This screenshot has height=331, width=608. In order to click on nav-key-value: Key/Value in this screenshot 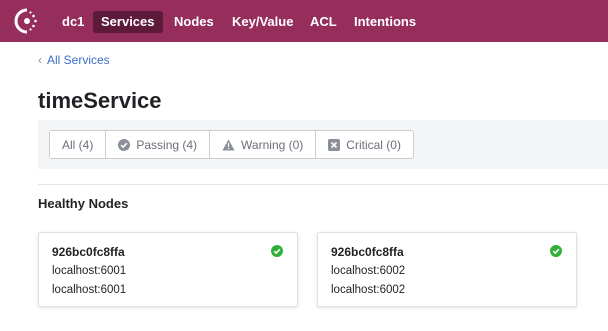, I will do `click(262, 22)`.